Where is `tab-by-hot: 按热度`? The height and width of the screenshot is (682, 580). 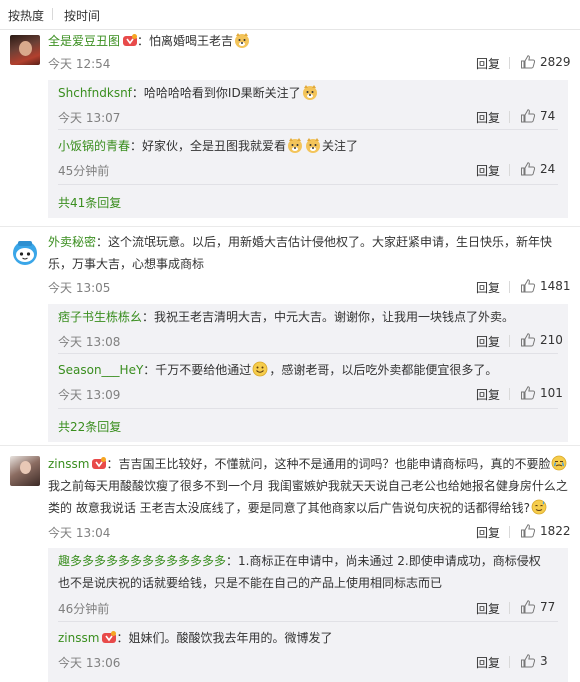
tab-by-hot: 按热度 is located at coordinates (26, 15).